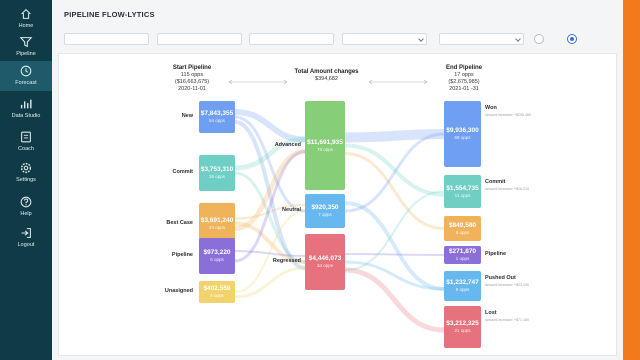 This screenshot has width=640, height=360. Describe the element at coordinates (462, 232) in the screenshot. I see `node-count: 8 opps` at that location.